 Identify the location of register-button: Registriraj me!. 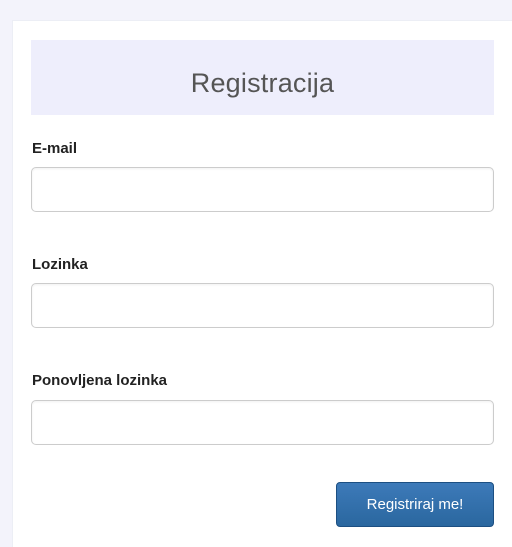
(415, 504).